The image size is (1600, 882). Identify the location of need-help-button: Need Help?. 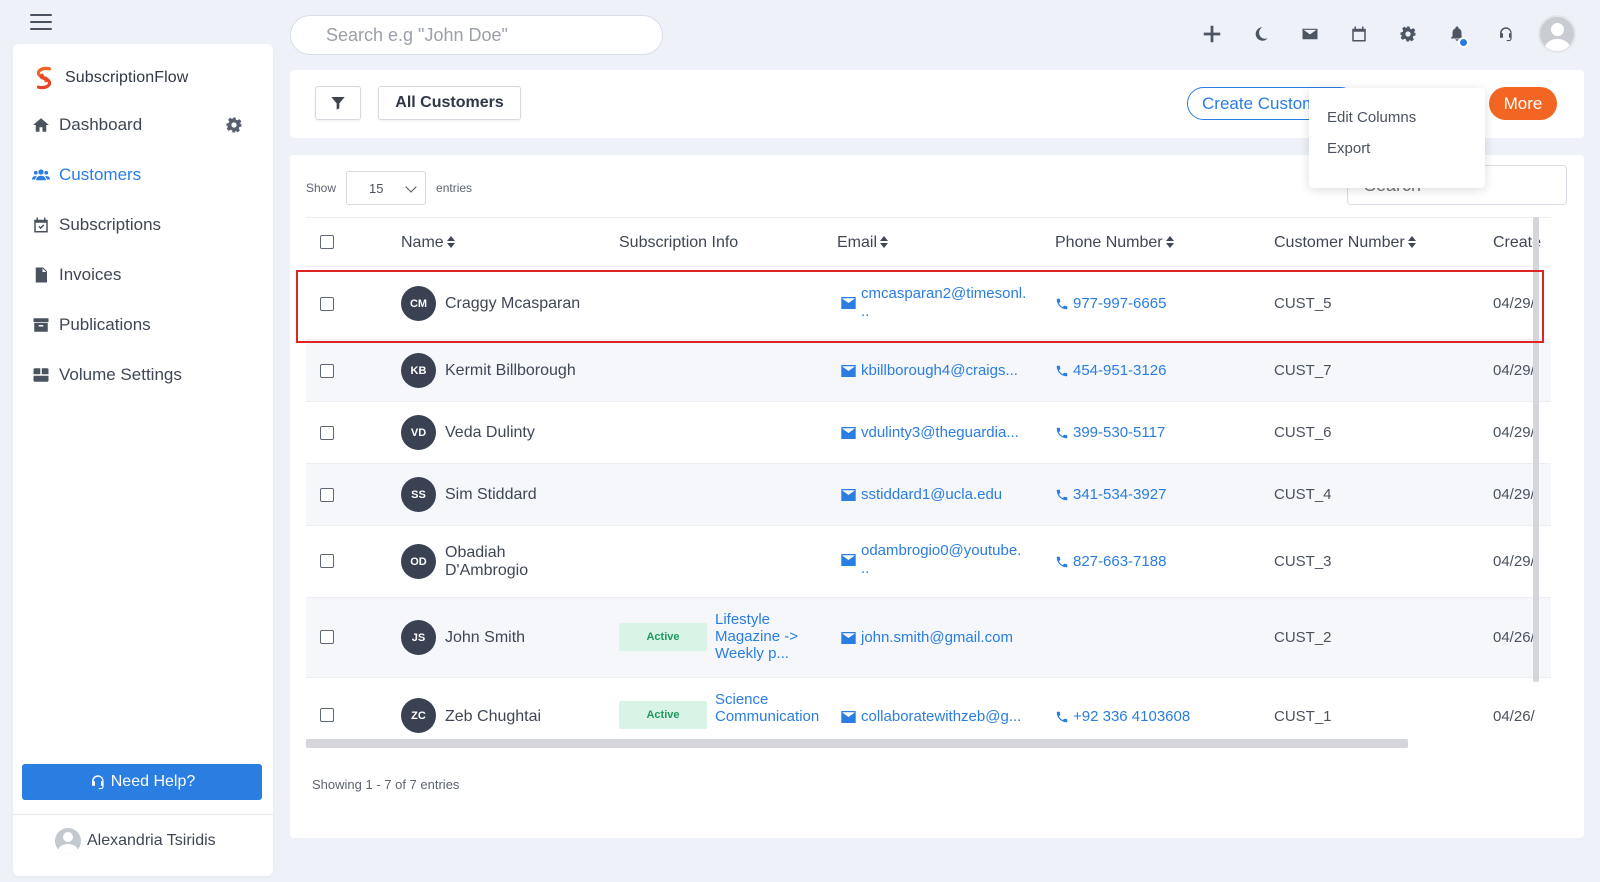
(142, 782).